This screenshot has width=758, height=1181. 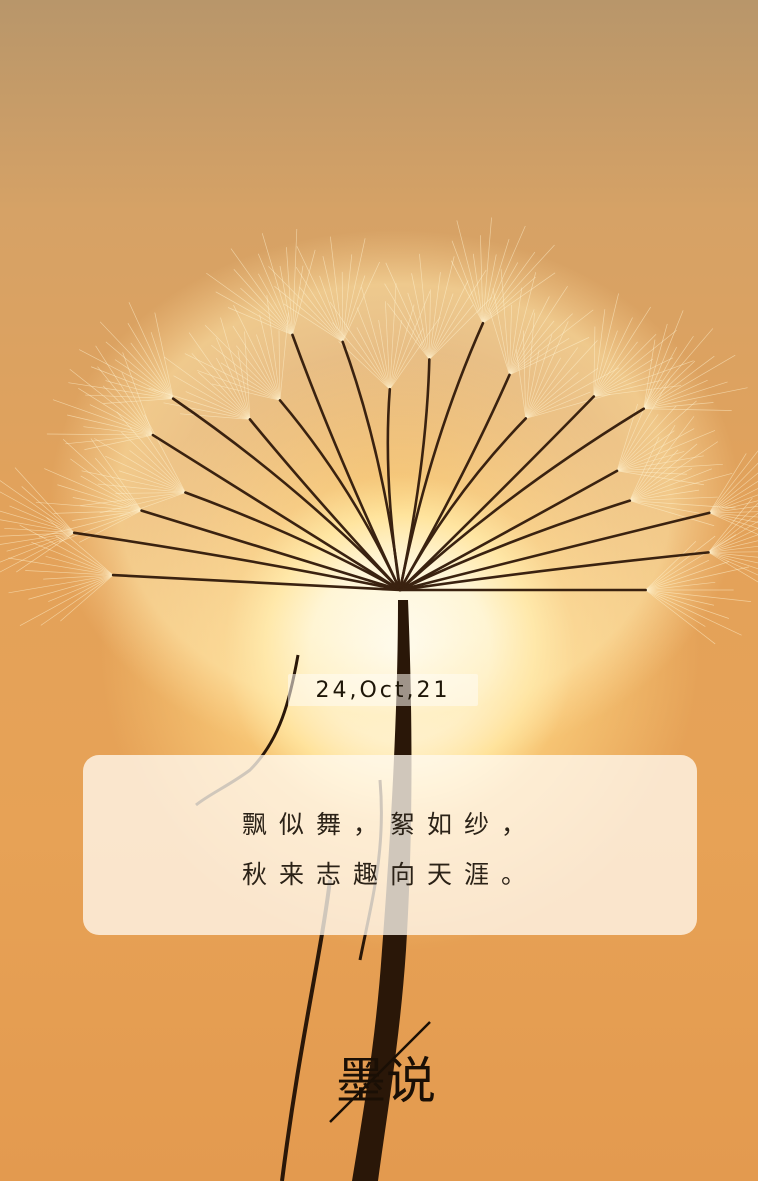 I want to click on date-label: 24,Oct,21, so click(x=383, y=690).